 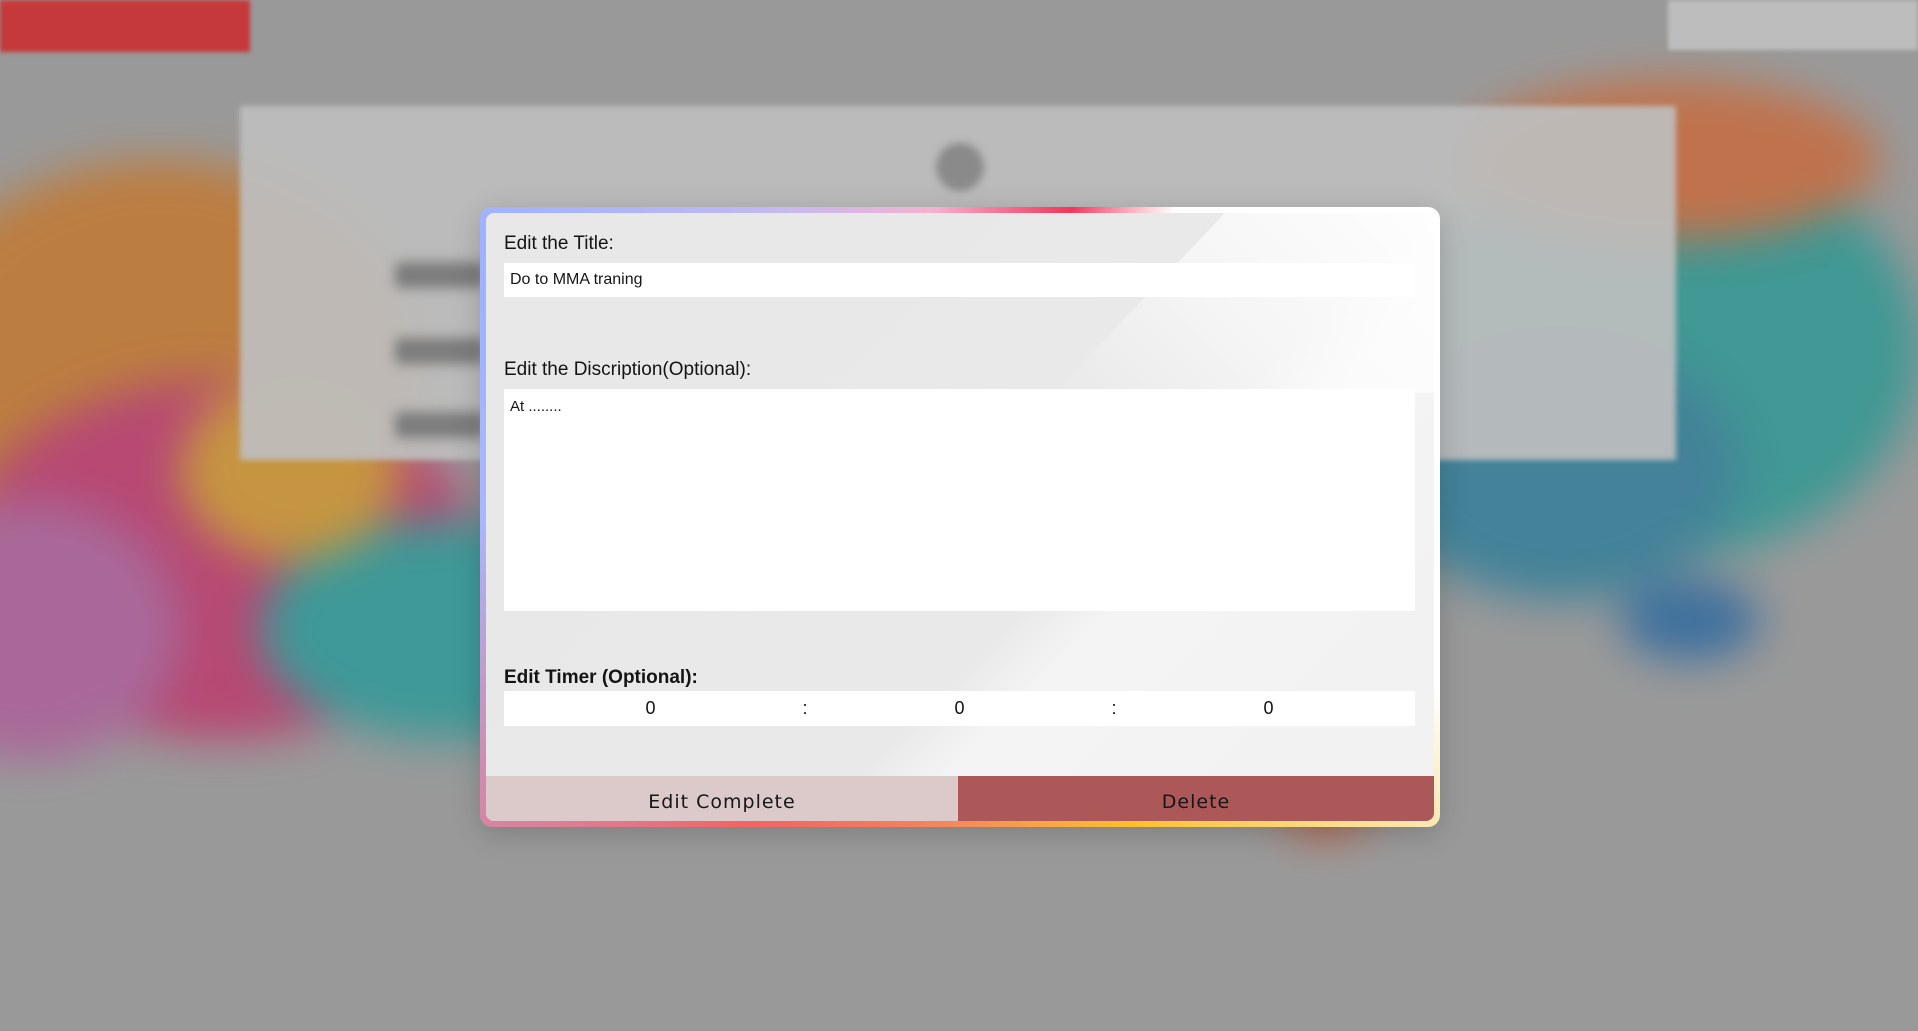 I want to click on modal-shine-decoration, so click(x=1244, y=303).